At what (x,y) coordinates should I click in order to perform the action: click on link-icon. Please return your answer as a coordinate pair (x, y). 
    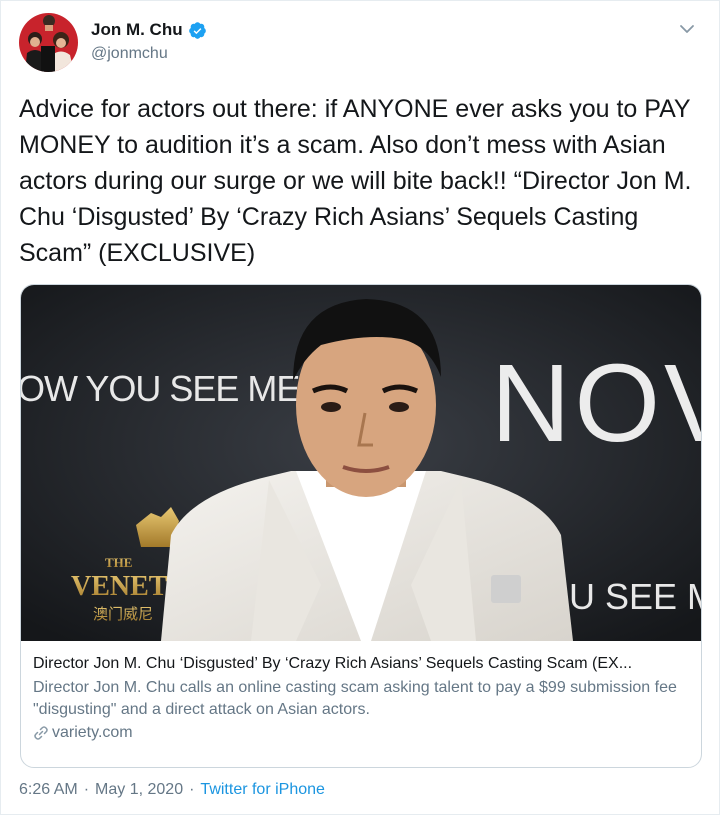
    Looking at the image, I should click on (41, 733).